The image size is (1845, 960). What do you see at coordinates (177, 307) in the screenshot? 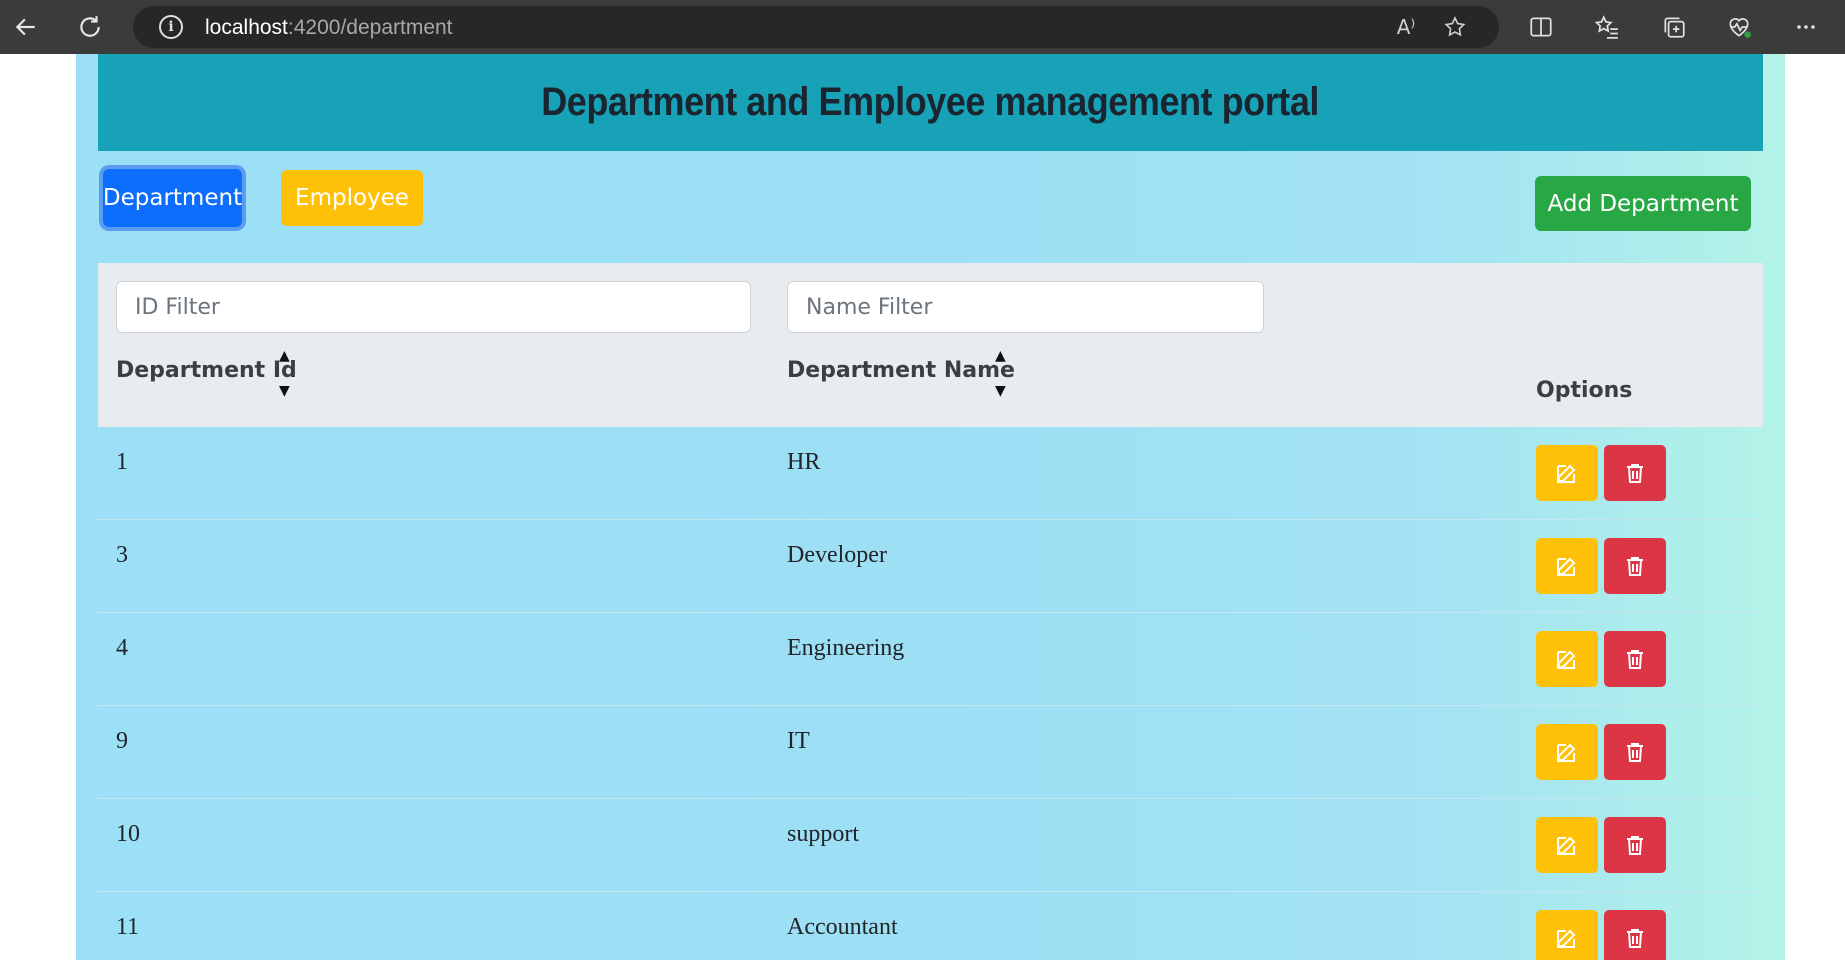
I see `id-filter-placeholder: ID Filter` at bounding box center [177, 307].